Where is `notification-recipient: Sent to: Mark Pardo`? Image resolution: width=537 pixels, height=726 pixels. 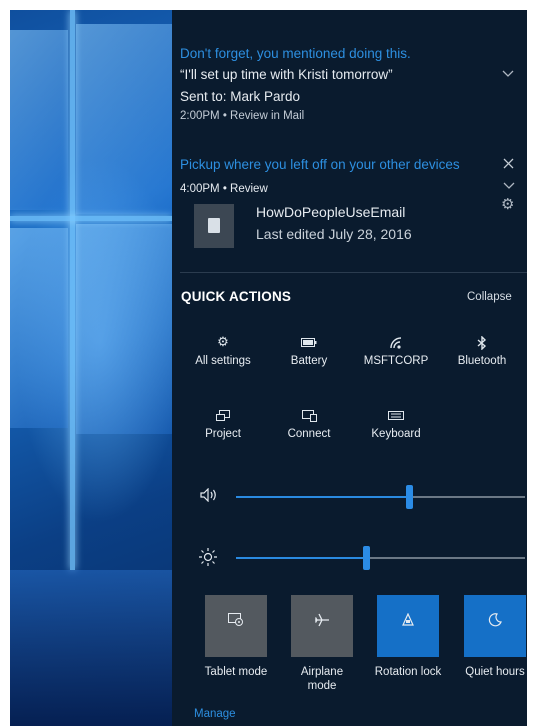
notification-recipient: Sent to: Mark Pardo is located at coordinates (240, 96).